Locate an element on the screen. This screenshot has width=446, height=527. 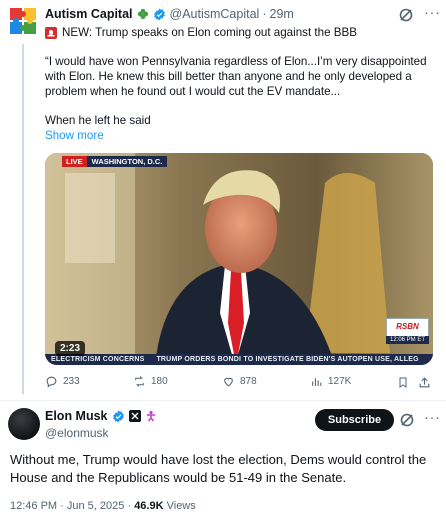
accessibility-icon is located at coordinates (150, 416).